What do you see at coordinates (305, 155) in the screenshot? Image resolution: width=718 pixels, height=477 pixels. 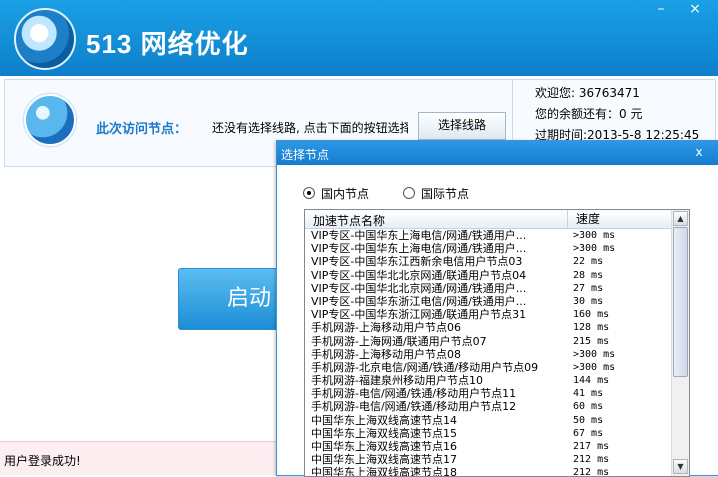 I see `dialog-title: 选择节点` at bounding box center [305, 155].